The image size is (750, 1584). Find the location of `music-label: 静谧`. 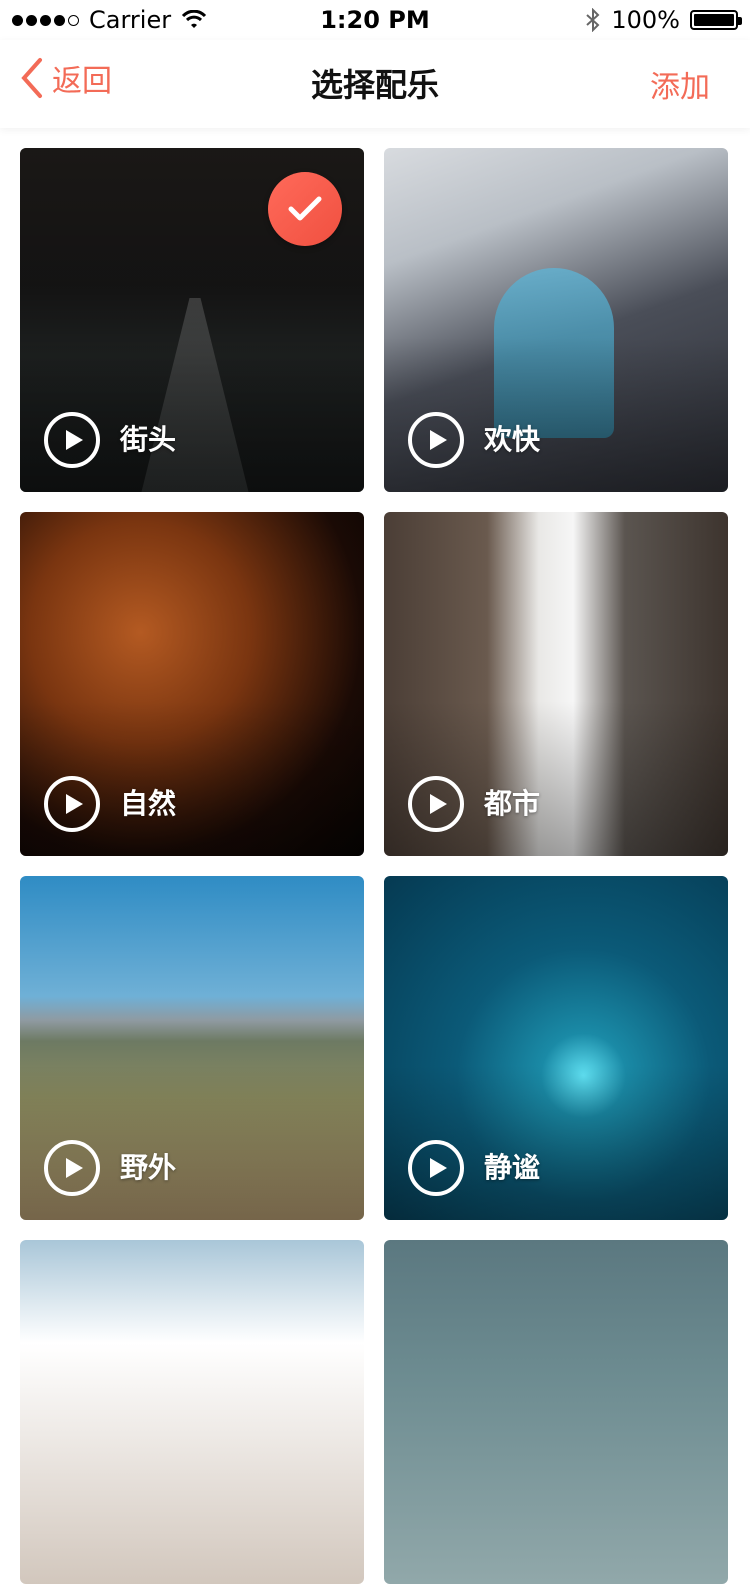

music-label: 静谧 is located at coordinates (512, 1167).